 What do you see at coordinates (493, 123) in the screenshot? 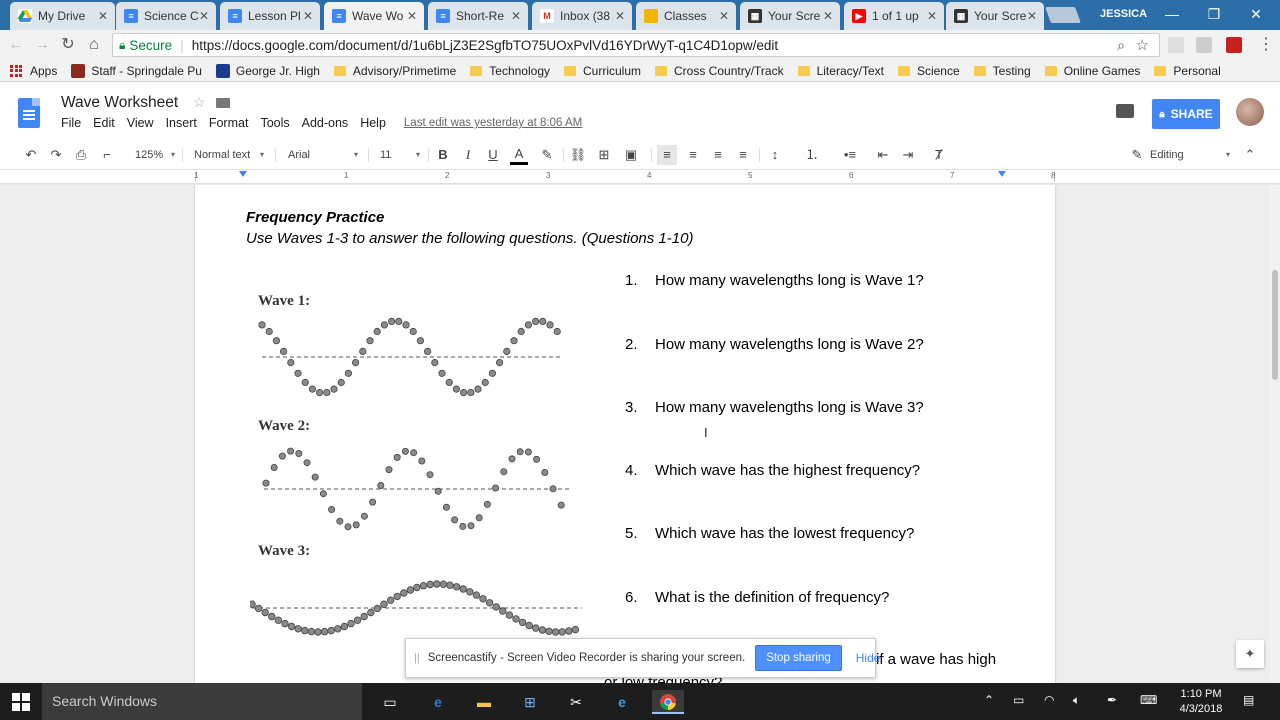
I see `last-edit-link: Last edit was yesterday at 8:06 AM` at bounding box center [493, 123].